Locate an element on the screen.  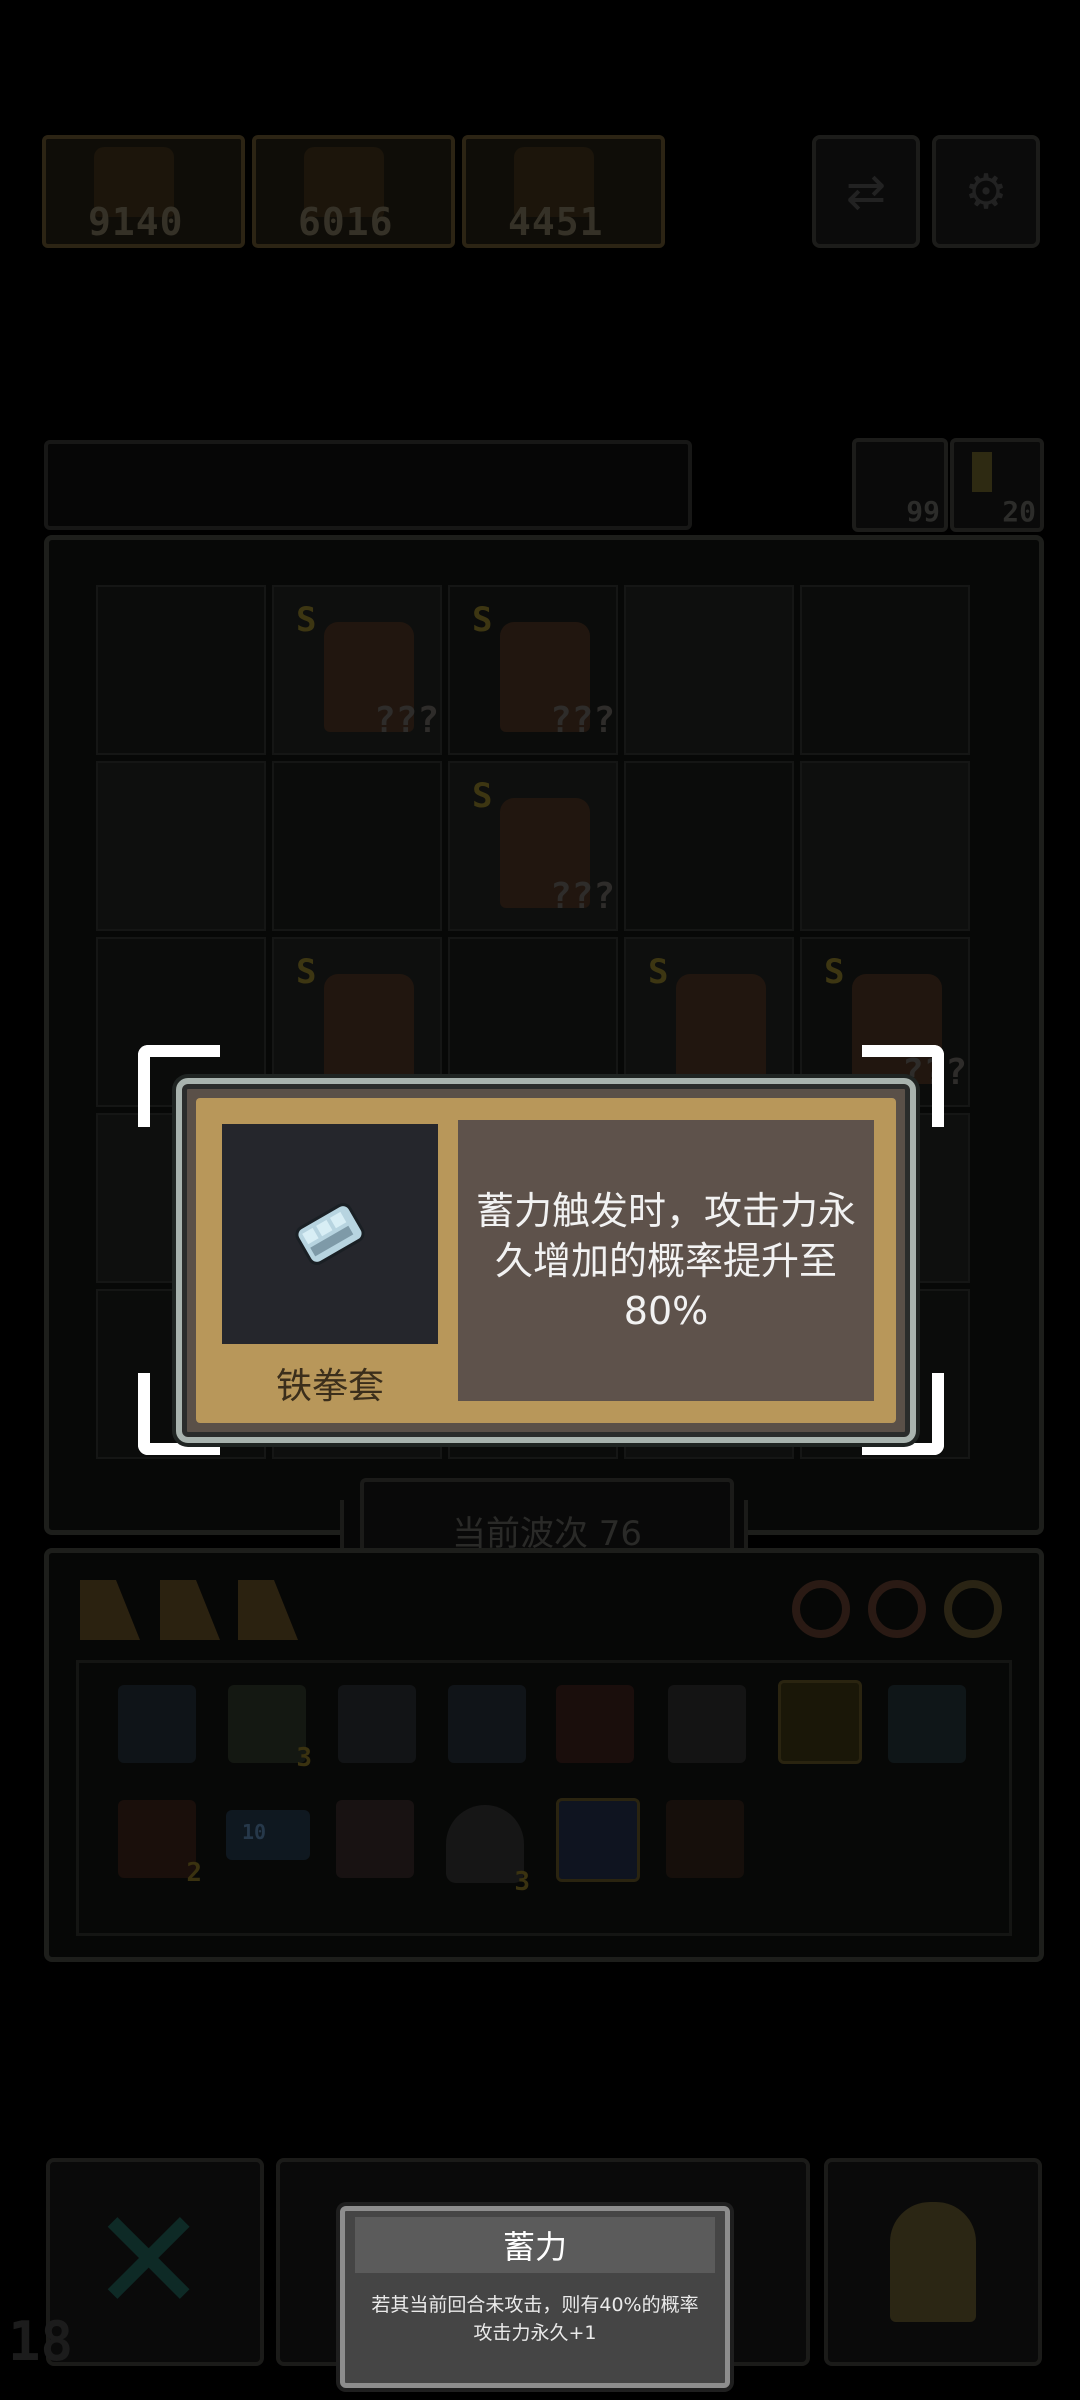
hero-card-2: 6016 is located at coordinates (353, 191).